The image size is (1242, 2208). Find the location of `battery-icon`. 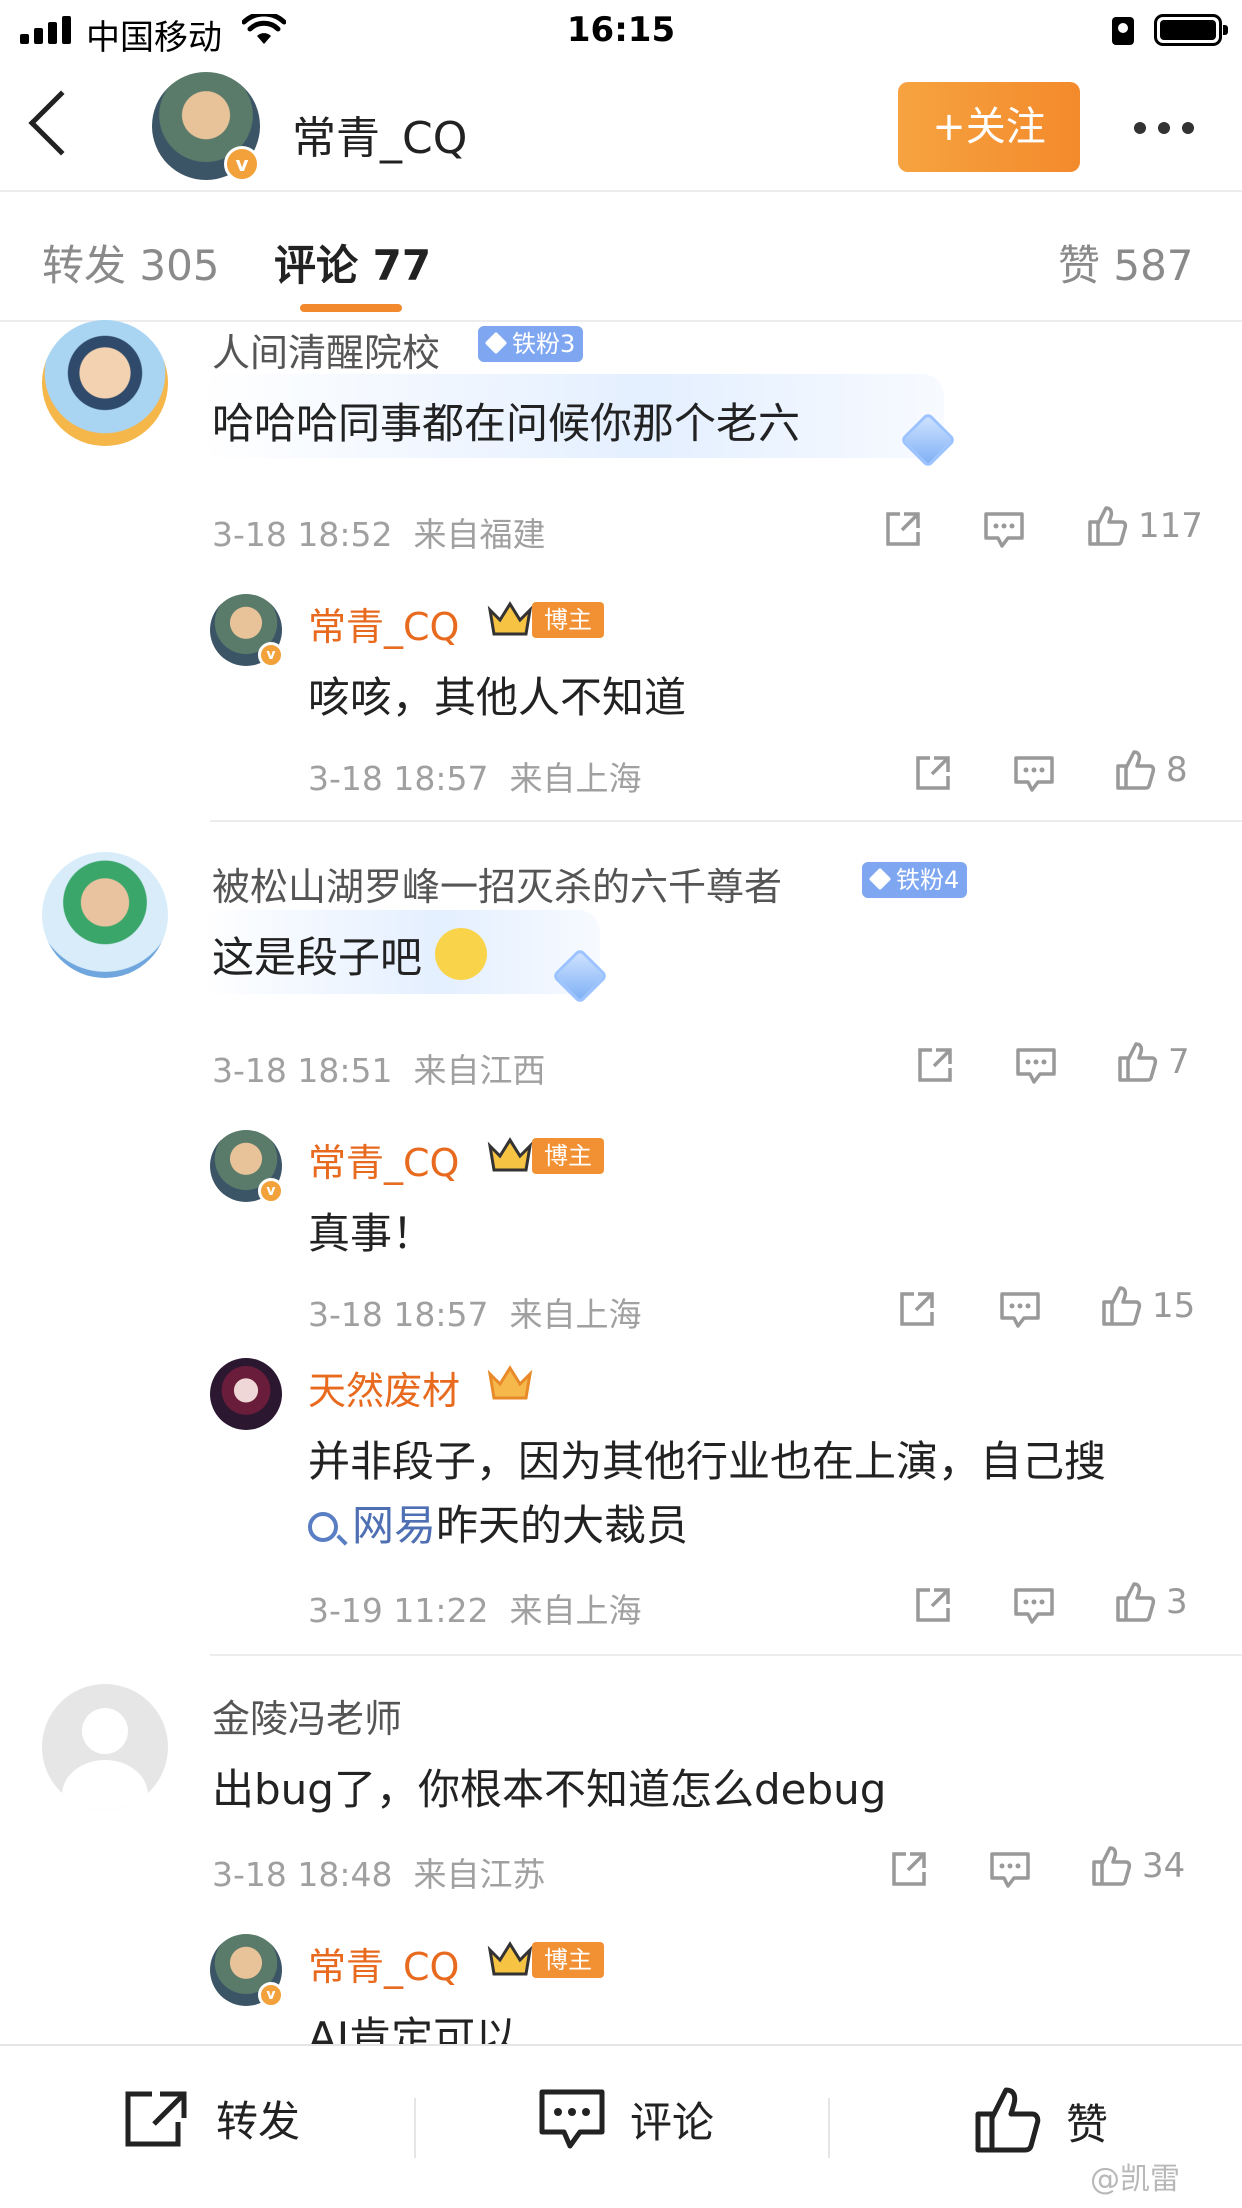

battery-icon is located at coordinates (1191, 30).